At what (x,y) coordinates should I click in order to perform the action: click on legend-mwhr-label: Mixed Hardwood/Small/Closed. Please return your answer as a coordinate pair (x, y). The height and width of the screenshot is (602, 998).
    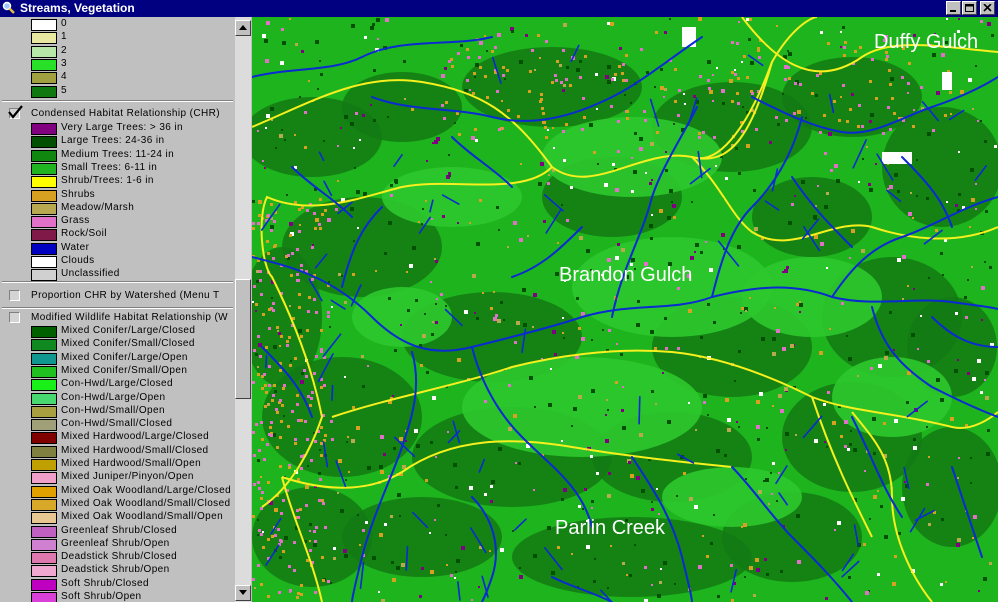
    Looking at the image, I should click on (135, 450).